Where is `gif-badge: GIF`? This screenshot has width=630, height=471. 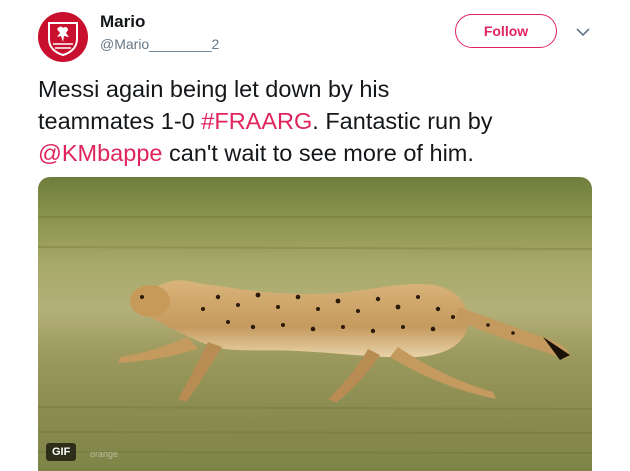 gif-badge: GIF is located at coordinates (61, 452).